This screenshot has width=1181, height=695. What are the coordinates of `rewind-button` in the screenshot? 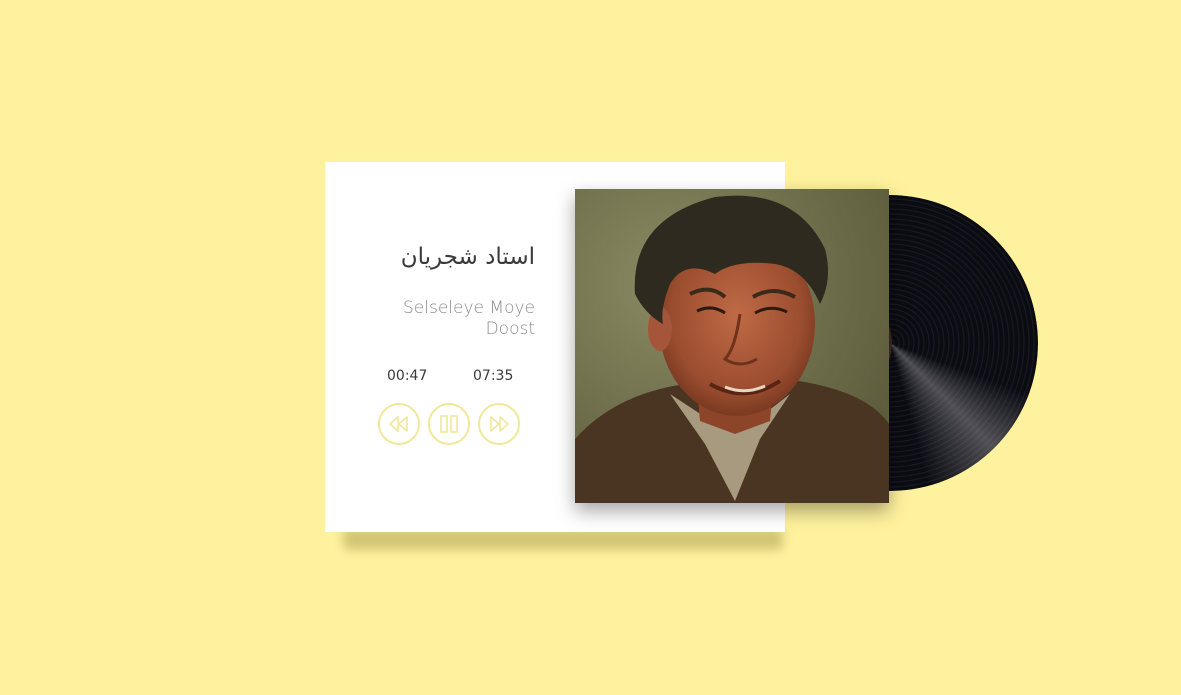 It's located at (399, 424).